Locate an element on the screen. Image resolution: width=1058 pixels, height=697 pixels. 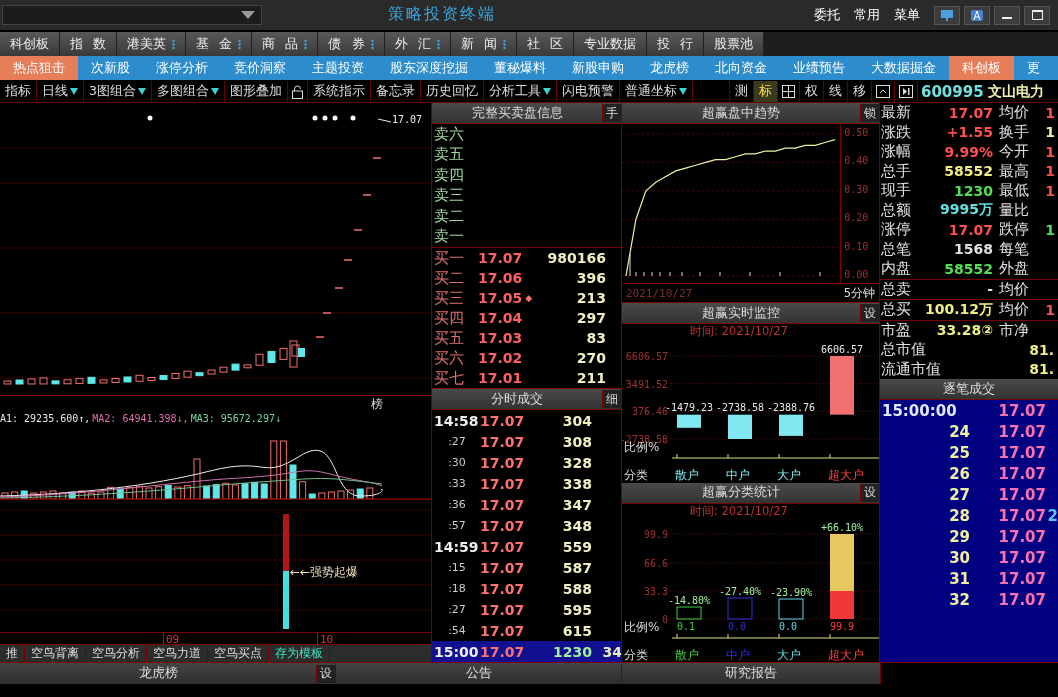
skip-icon is located at coordinates (905, 91).